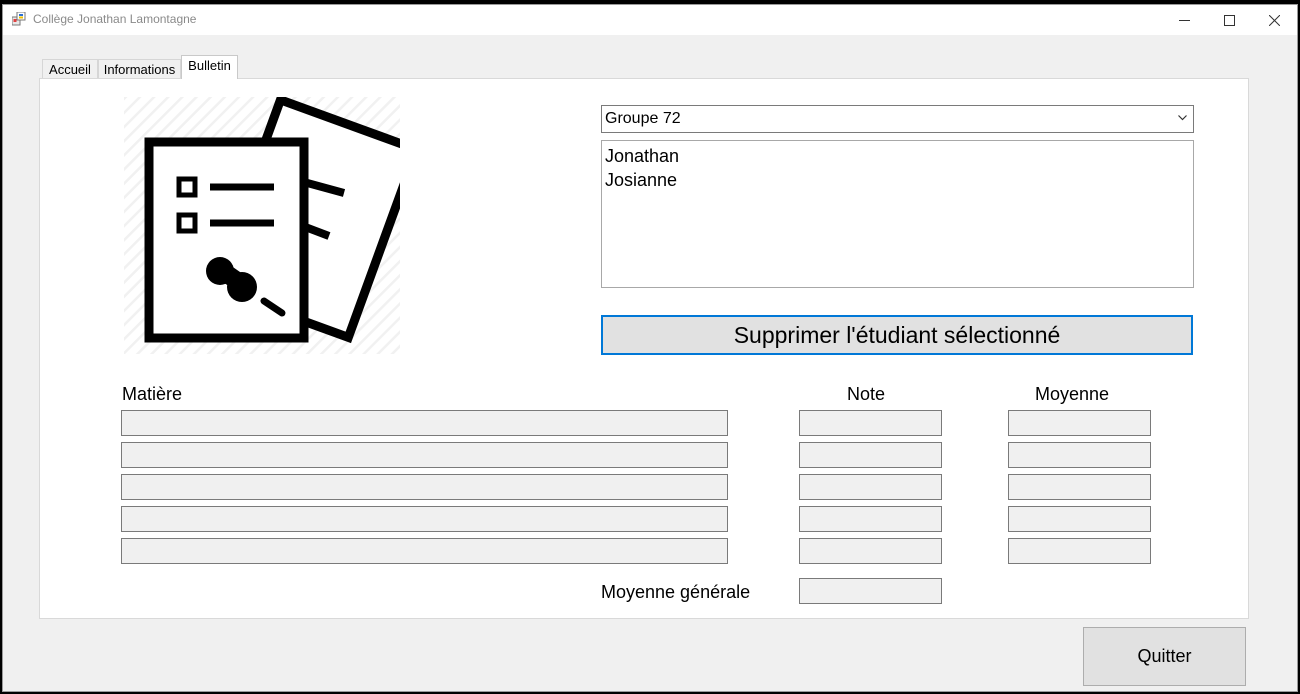 This screenshot has width=1300, height=694. I want to click on group-select-value: Groupe 72, so click(643, 118).